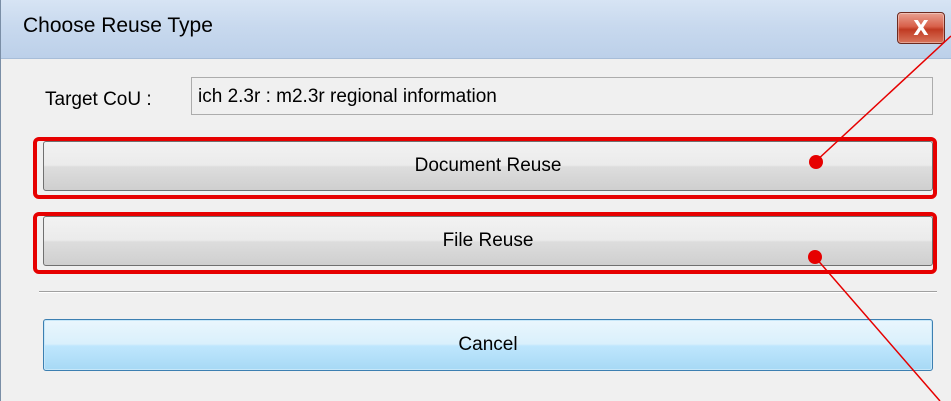 This screenshot has width=951, height=401. Describe the element at coordinates (488, 292) in the screenshot. I see `divider` at that location.